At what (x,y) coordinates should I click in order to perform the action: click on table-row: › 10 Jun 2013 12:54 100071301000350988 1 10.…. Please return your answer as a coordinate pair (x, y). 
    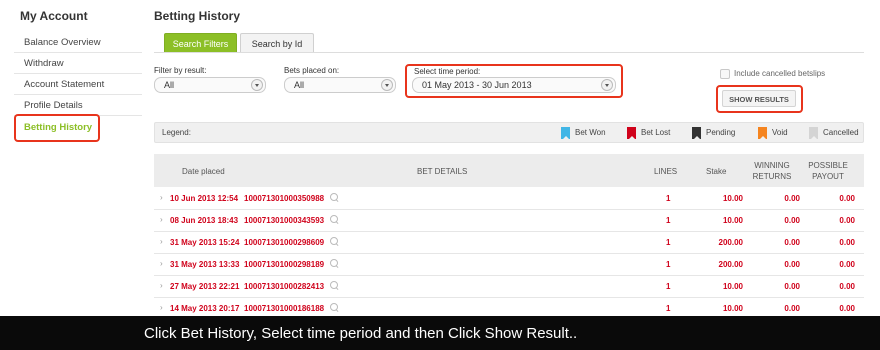
    Looking at the image, I should click on (509, 199).